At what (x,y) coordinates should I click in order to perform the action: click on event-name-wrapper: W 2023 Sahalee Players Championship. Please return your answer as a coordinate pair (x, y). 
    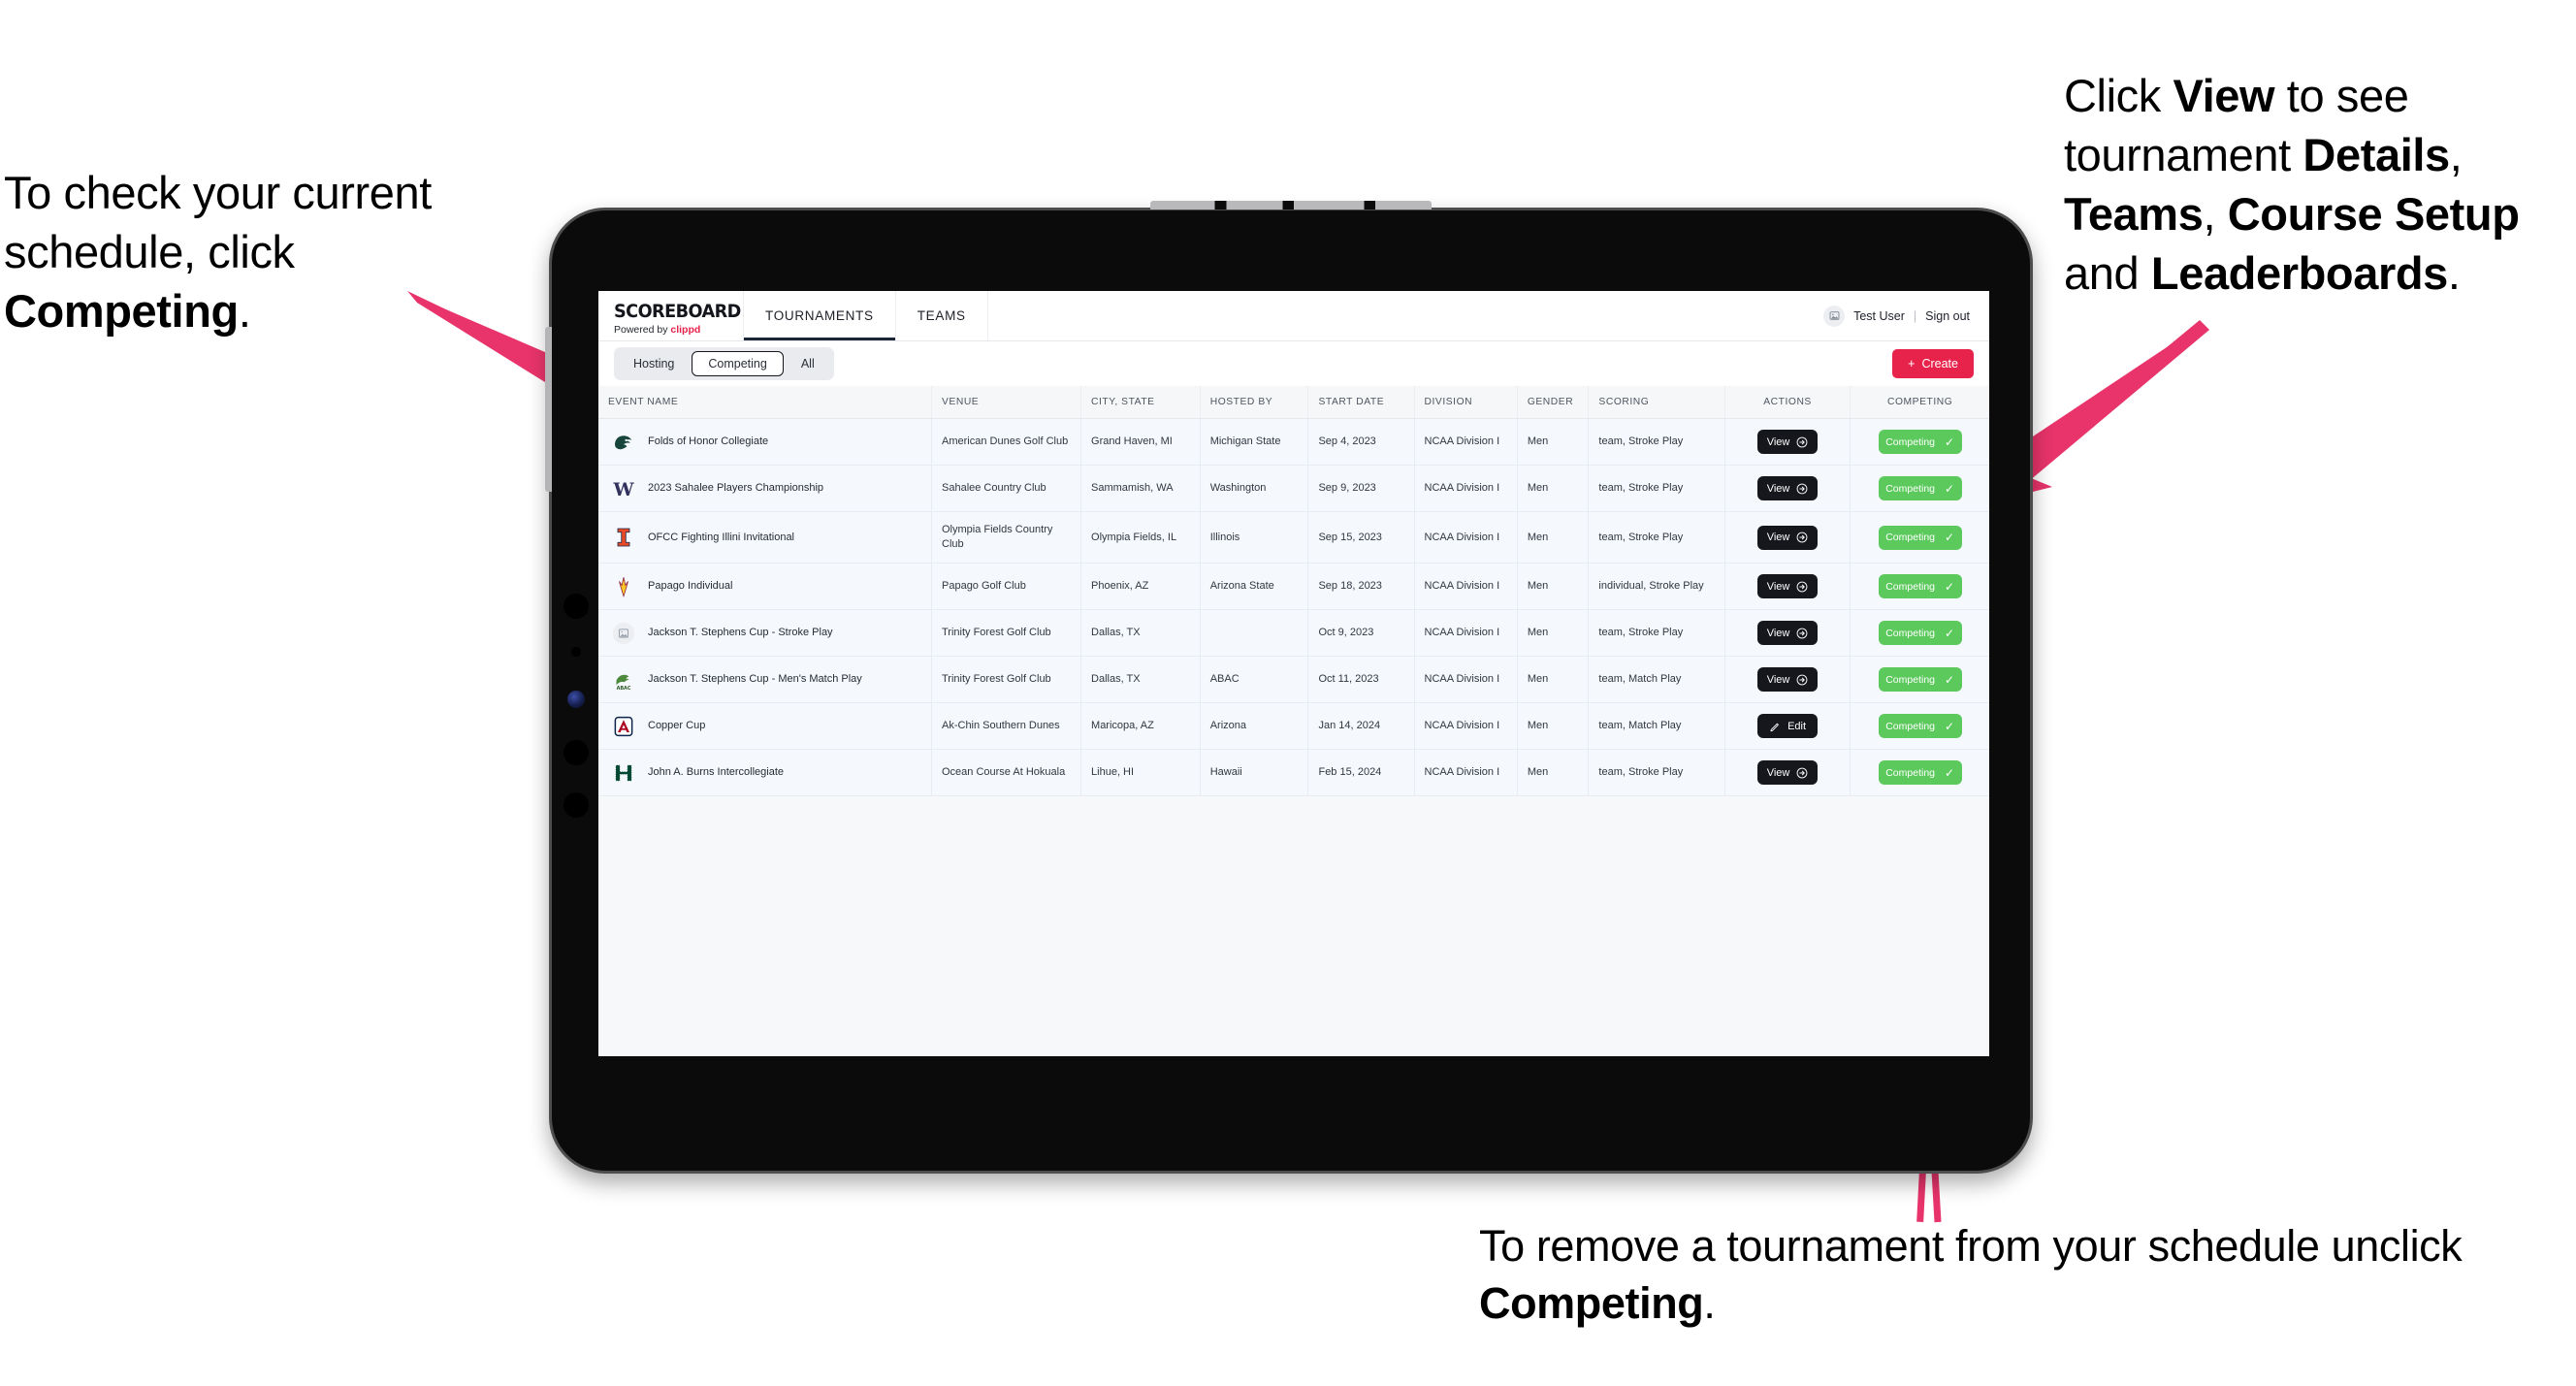
    Looking at the image, I should click on (766, 488).